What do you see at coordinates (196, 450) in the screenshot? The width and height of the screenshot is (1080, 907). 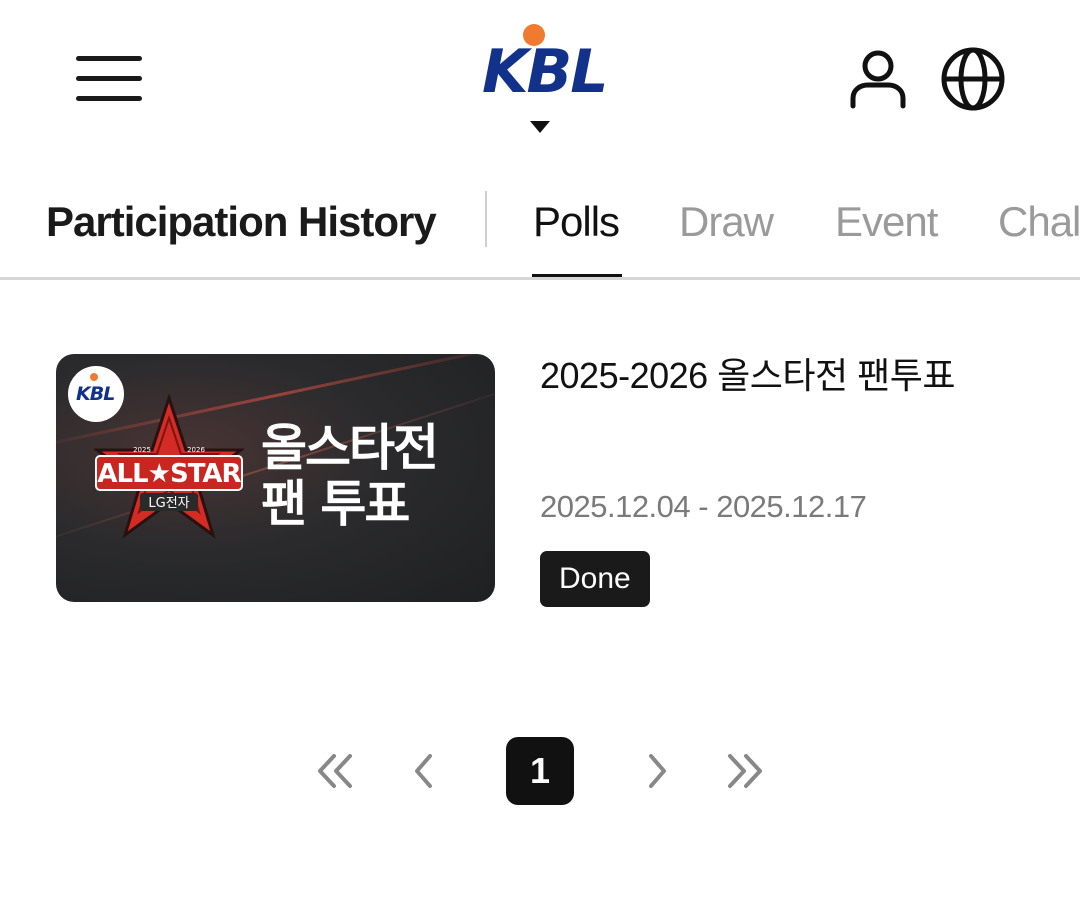 I see `season-end: 2026` at bounding box center [196, 450].